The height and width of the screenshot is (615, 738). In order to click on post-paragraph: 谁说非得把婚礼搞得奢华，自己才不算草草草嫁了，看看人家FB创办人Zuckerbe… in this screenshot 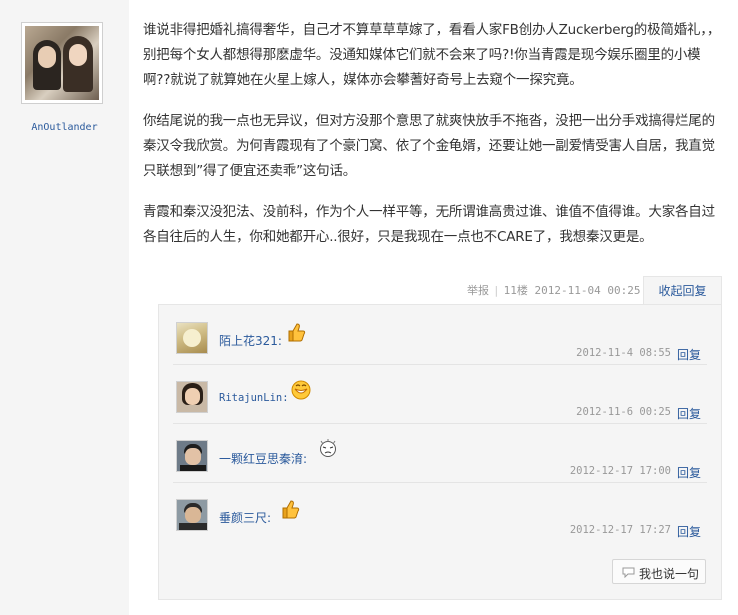, I will do `click(432, 55)`.